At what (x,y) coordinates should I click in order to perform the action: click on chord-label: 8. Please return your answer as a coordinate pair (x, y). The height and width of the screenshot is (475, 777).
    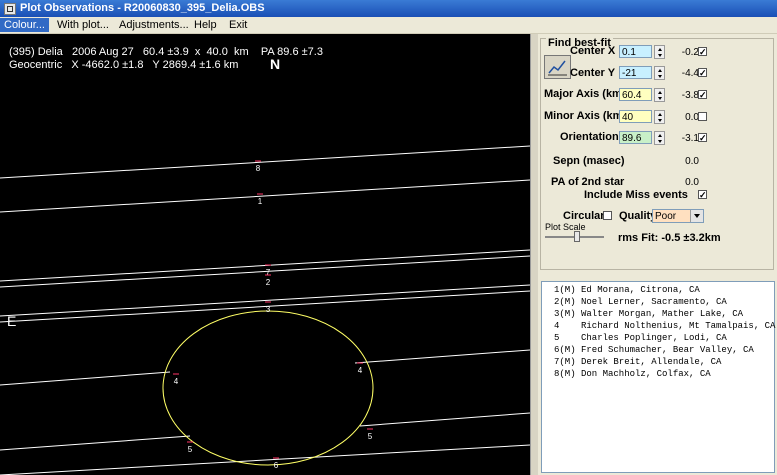
    Looking at the image, I should click on (258, 168).